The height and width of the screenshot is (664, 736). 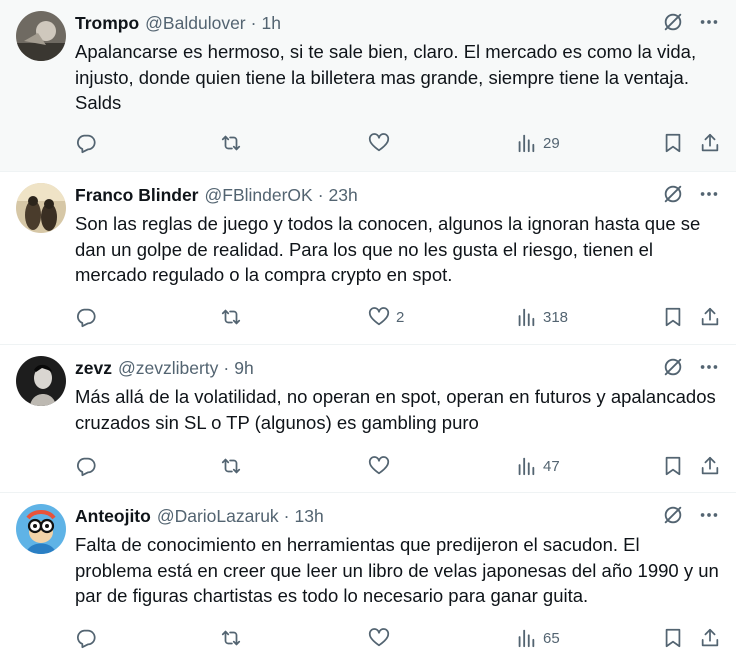 I want to click on tweet-header: zevz @zevzliberty · 9h, so click(x=395, y=368).